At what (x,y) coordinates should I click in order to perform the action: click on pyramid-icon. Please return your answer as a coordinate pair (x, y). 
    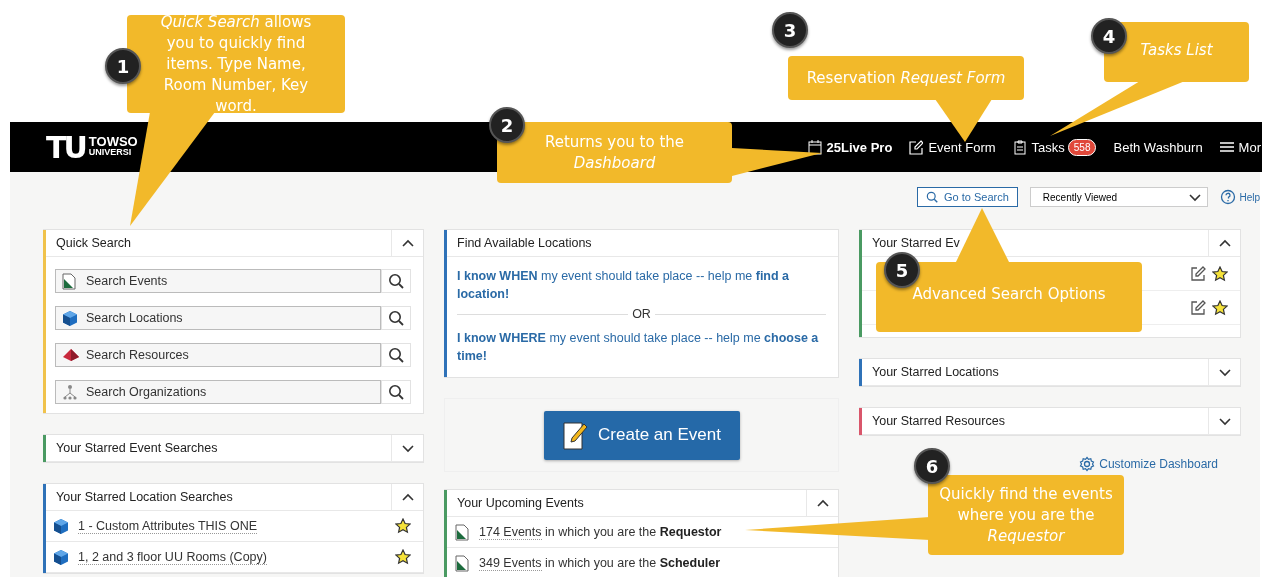
    Looking at the image, I should click on (71, 355).